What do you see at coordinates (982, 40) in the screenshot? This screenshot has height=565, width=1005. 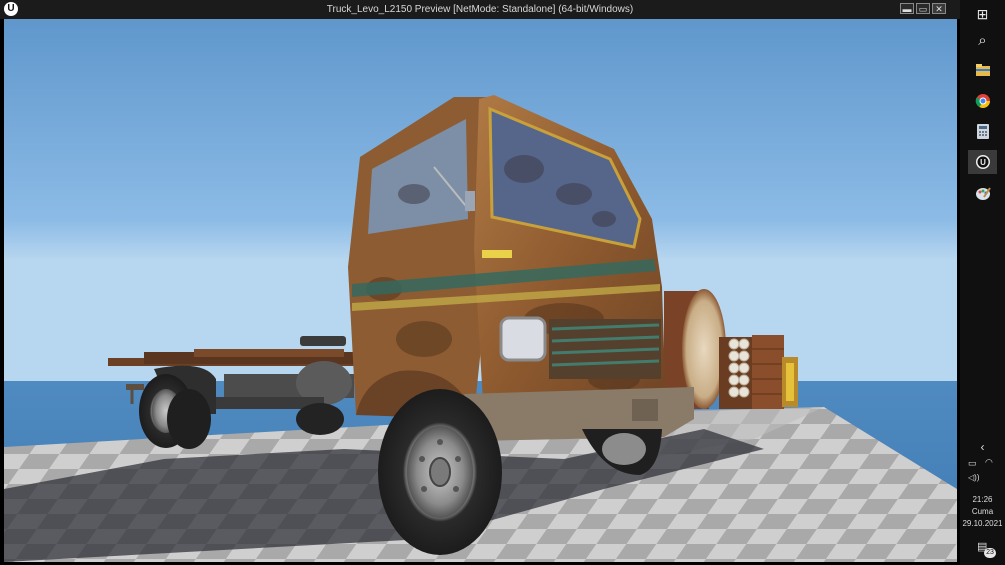 I see `search-icon: ⌕` at bounding box center [982, 40].